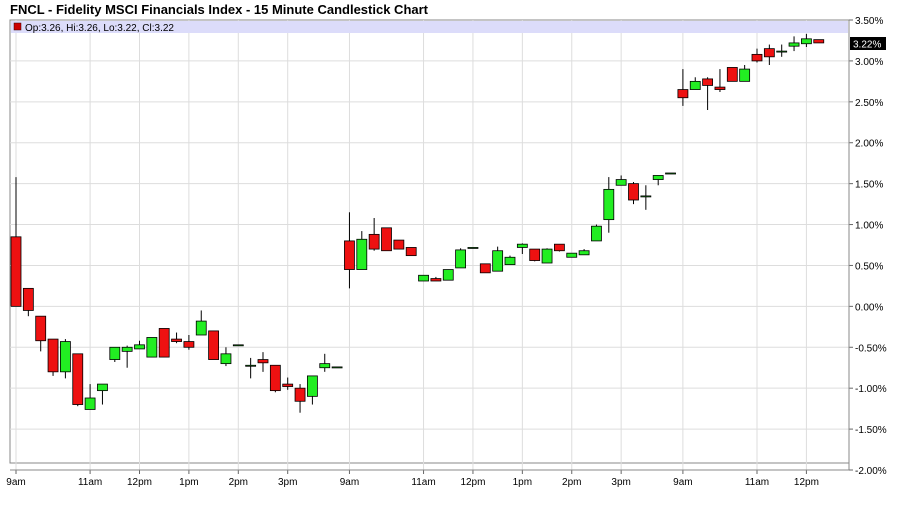 The height and width of the screenshot is (511, 900). Describe the element at coordinates (17, 26) in the screenshot. I see `ohlc-marker-icon` at that location.